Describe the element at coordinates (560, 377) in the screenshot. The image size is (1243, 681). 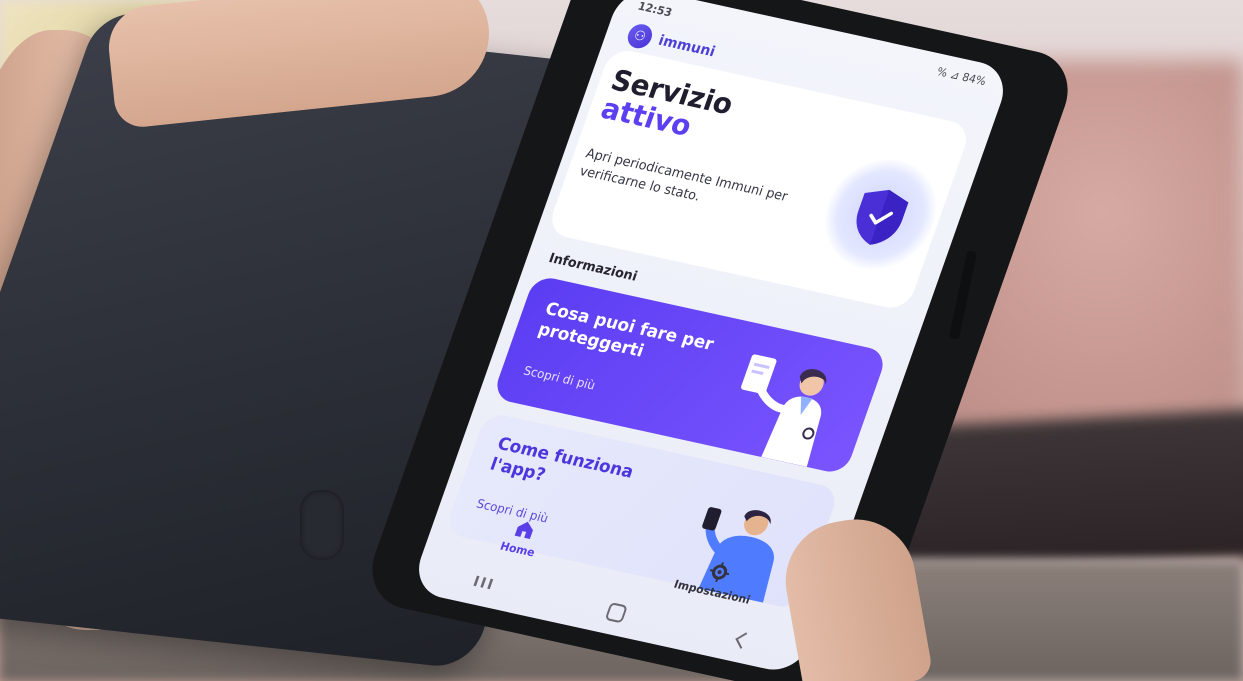
I see `info-card-protect-link: Scopri di più` at that location.